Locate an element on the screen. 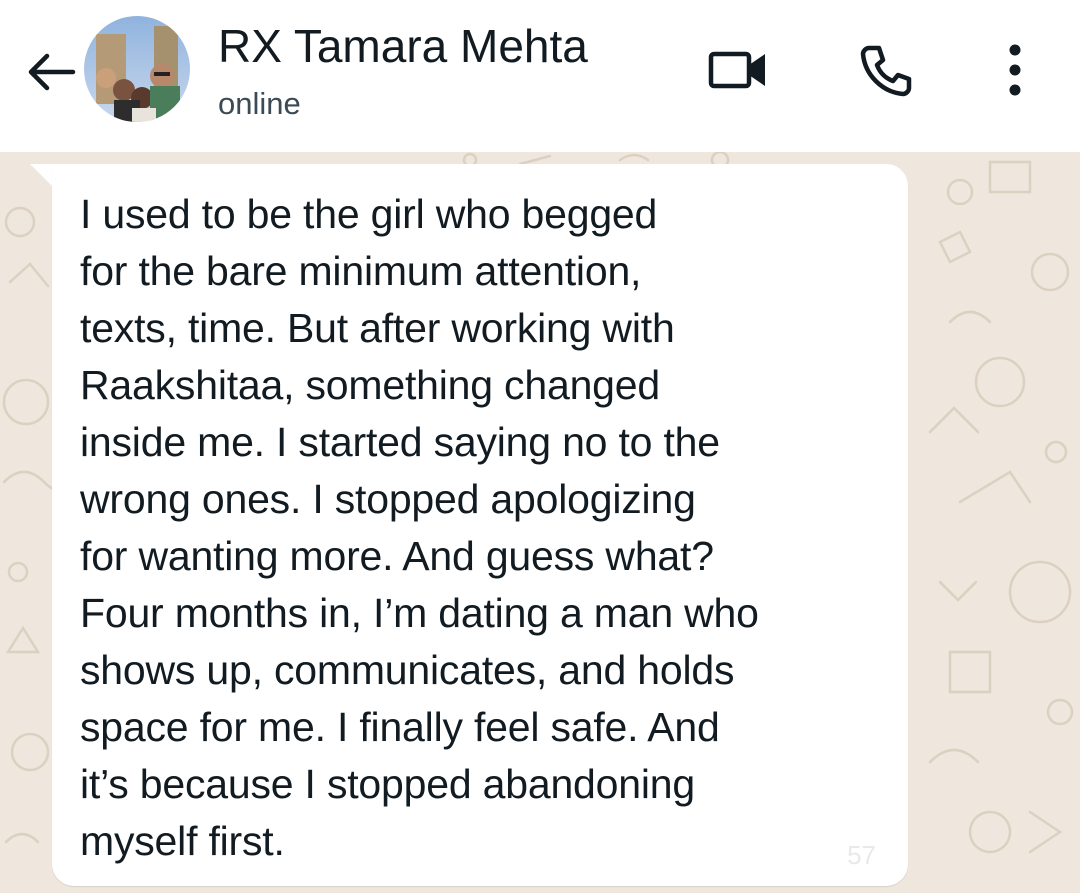 The height and width of the screenshot is (893, 1080). voice-call-button is located at coordinates (885, 70).